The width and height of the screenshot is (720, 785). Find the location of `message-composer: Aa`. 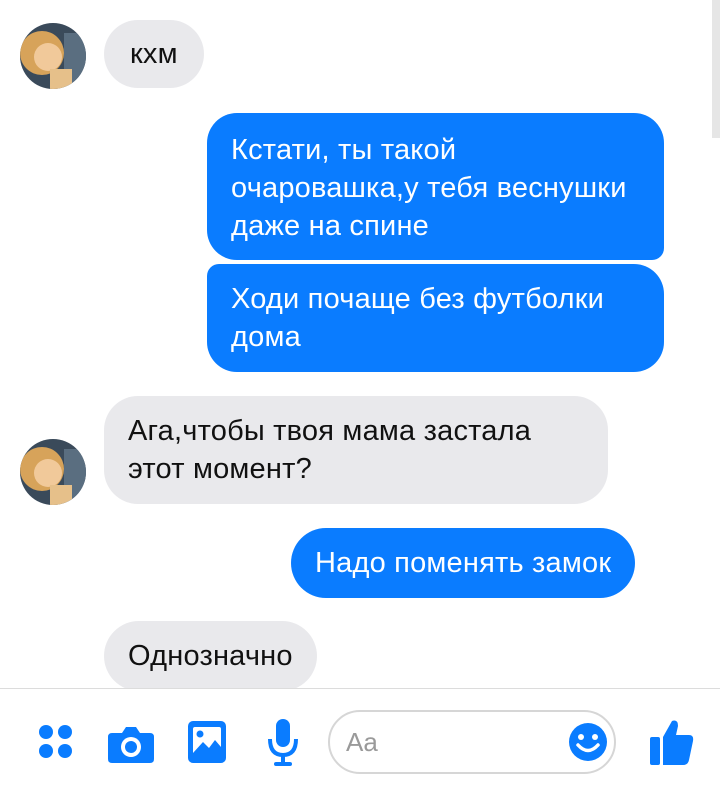

message-composer: Aa is located at coordinates (360, 736).